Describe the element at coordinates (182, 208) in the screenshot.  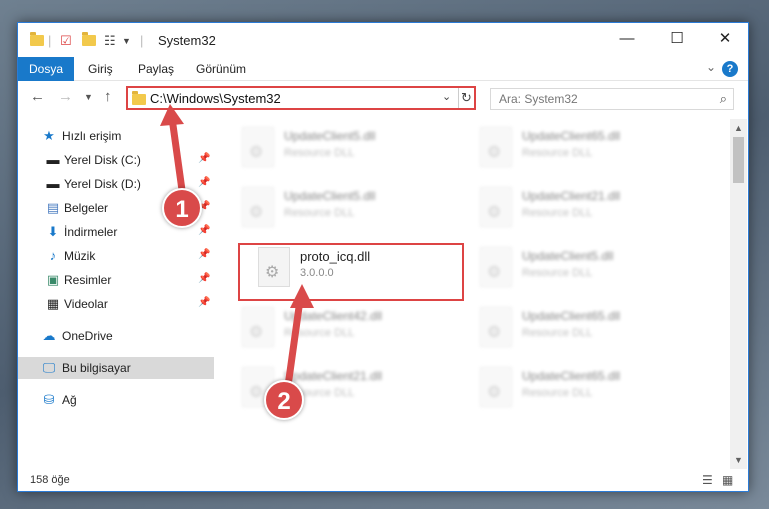
I see `step-marker-1: 1` at that location.